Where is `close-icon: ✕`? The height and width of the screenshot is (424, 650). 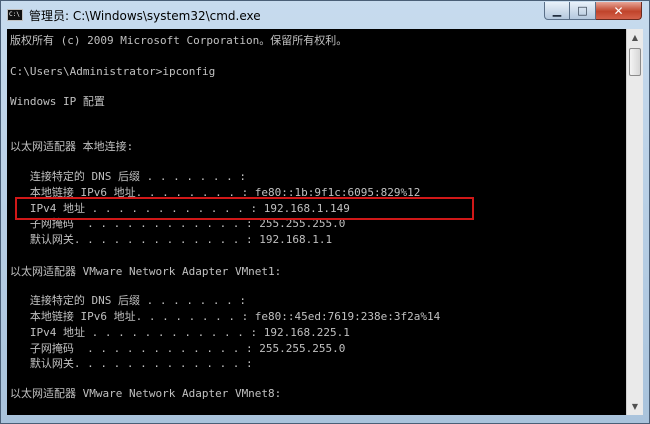 close-icon: ✕ is located at coordinates (618, 10).